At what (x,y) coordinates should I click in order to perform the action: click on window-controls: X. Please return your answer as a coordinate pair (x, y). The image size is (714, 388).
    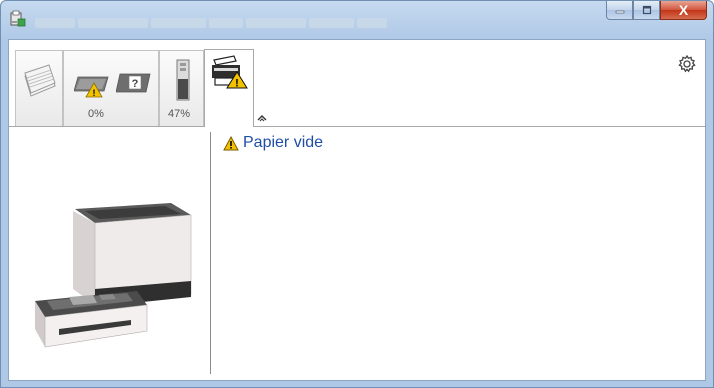
    Looking at the image, I should click on (656, 12).